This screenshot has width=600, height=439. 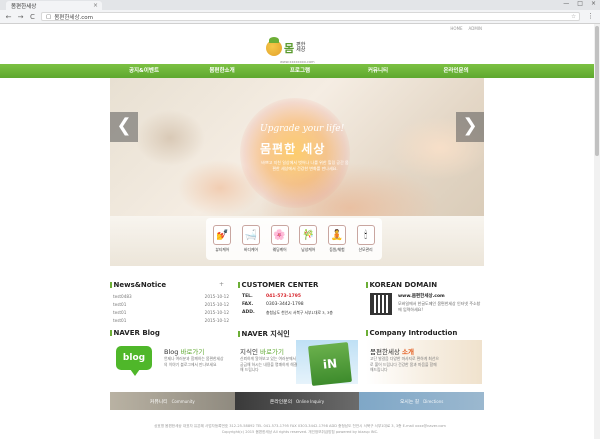 What do you see at coordinates (248, 312) in the screenshot?
I see `address-label: ADD.` at bounding box center [248, 312].